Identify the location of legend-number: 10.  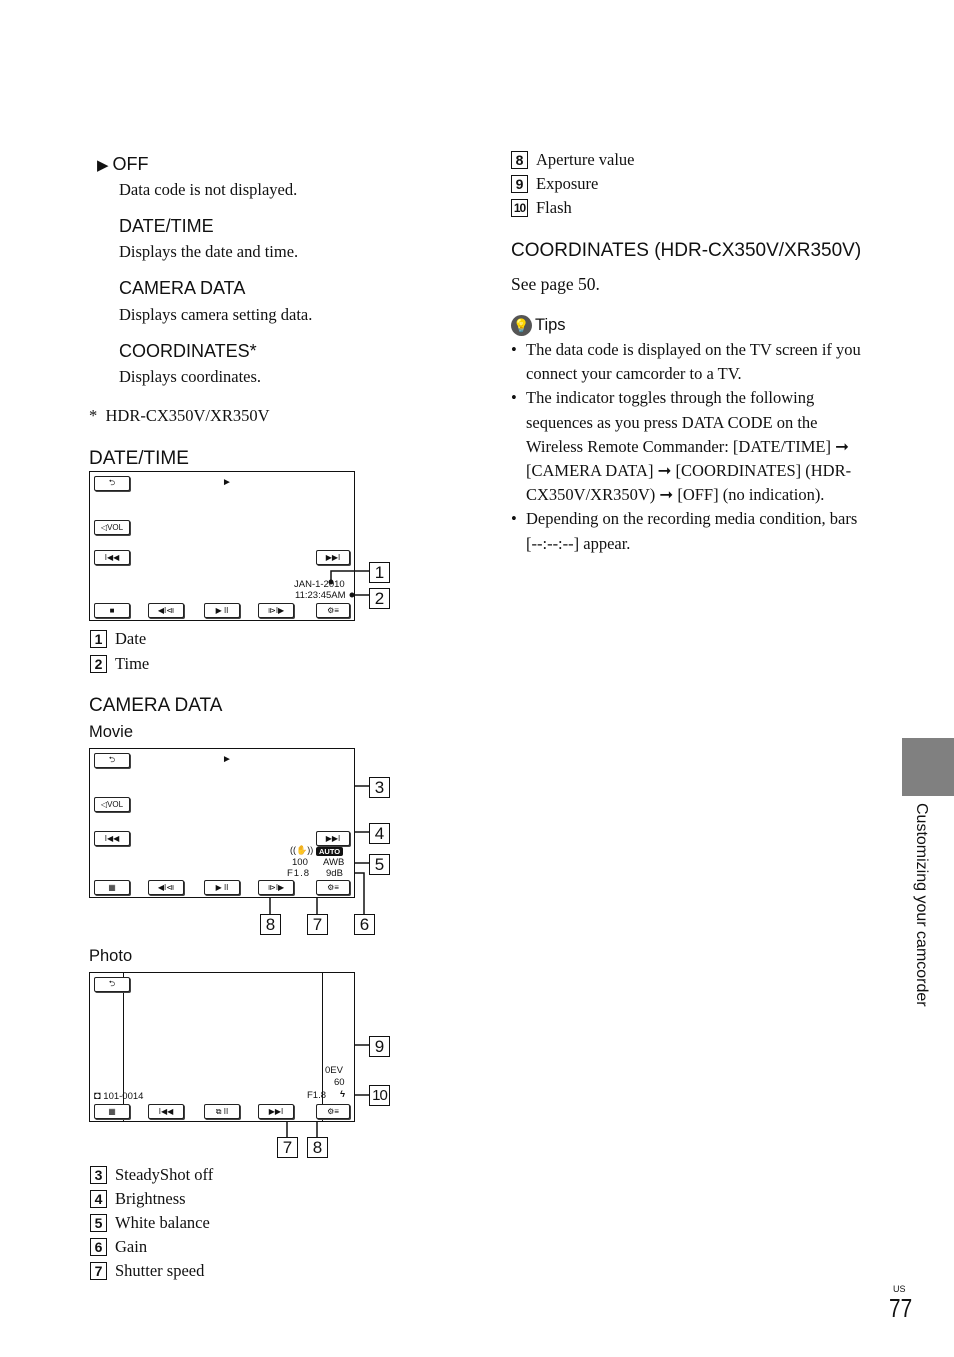
(519, 208).